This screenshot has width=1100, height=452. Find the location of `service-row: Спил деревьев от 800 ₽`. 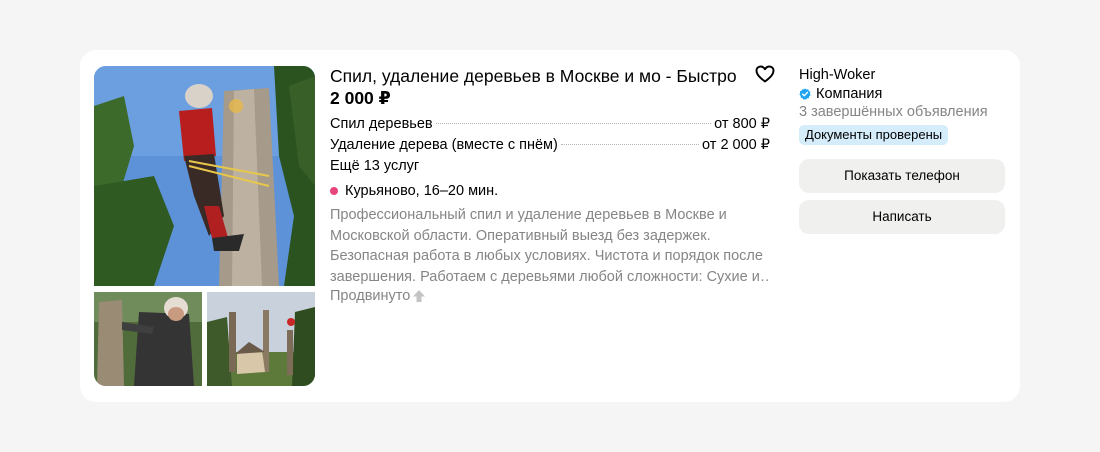

service-row: Спил деревьев от 800 ₽ is located at coordinates (550, 124).